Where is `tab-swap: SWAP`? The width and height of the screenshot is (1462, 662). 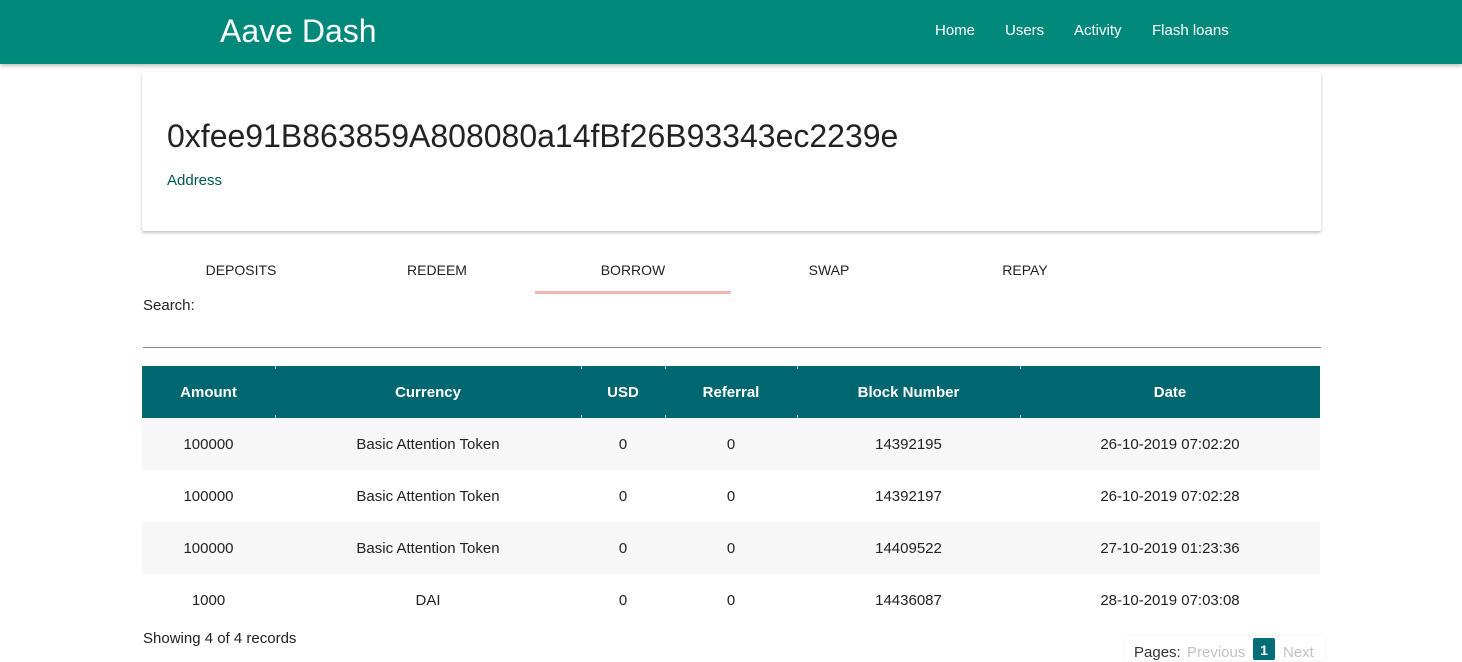 tab-swap: SWAP is located at coordinates (829, 273).